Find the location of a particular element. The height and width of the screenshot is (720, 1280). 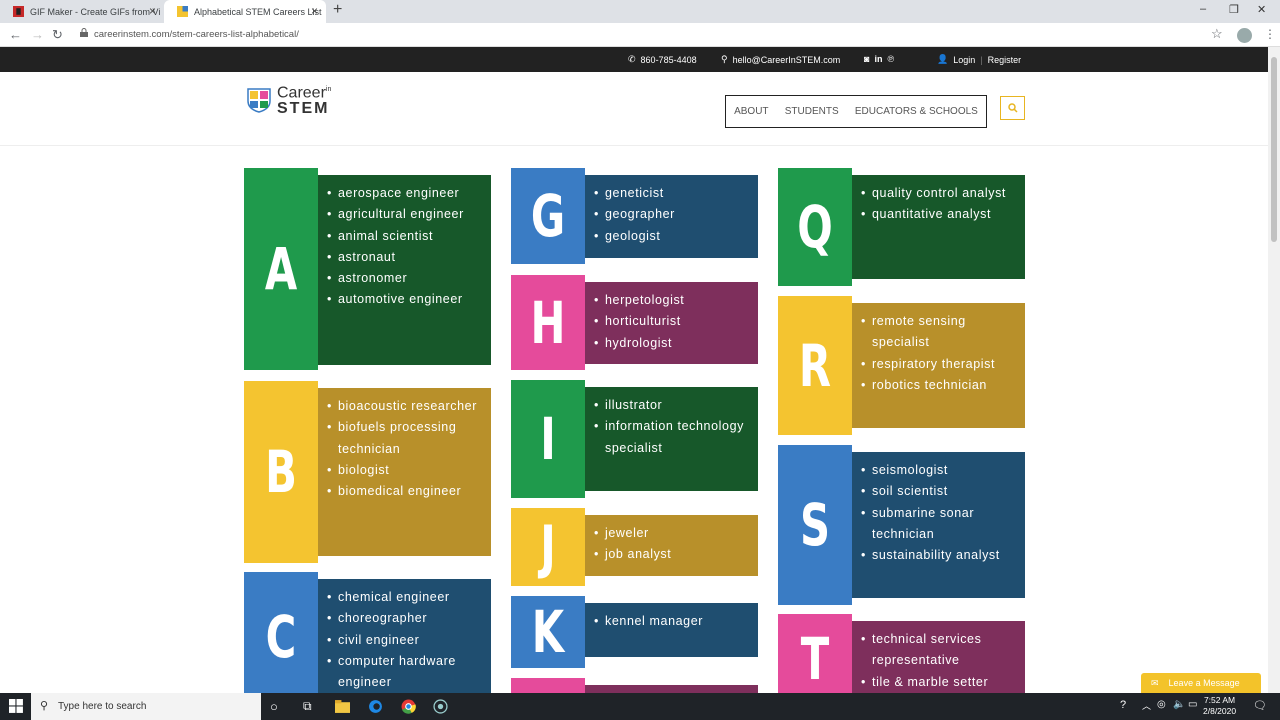

career-link: job analyst is located at coordinates (671, 555).